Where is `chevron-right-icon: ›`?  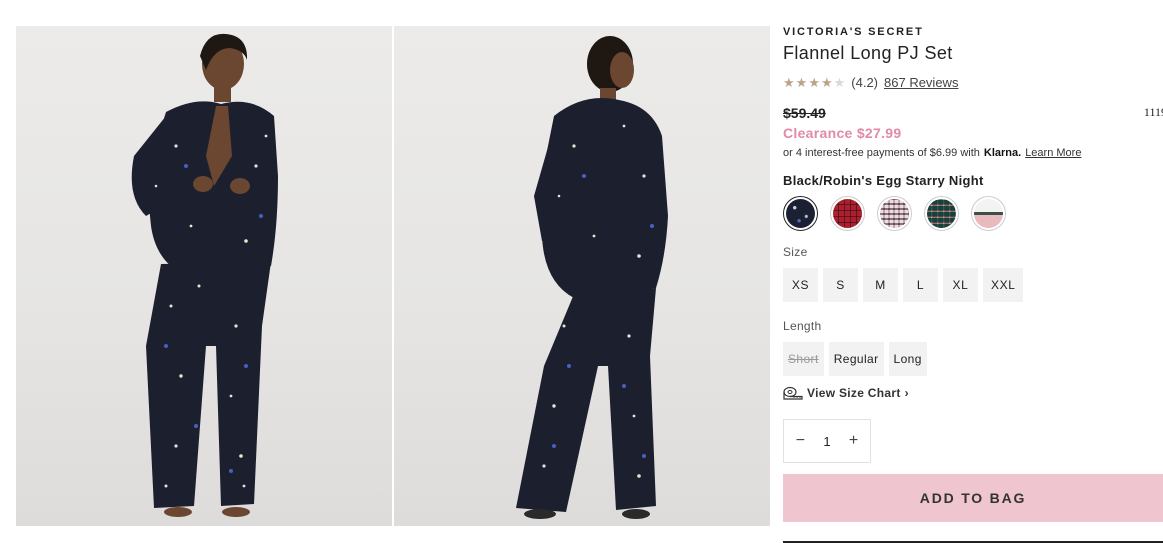 chevron-right-icon: › is located at coordinates (906, 393).